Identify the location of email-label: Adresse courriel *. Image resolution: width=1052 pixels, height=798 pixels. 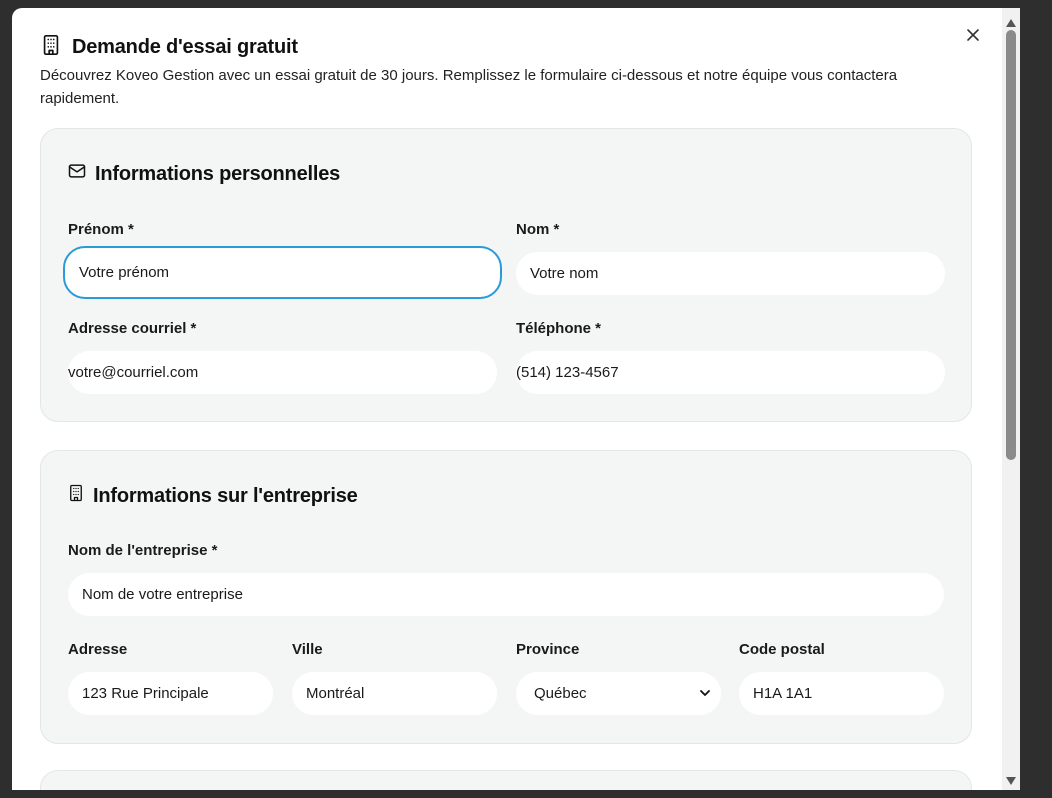
(132, 328).